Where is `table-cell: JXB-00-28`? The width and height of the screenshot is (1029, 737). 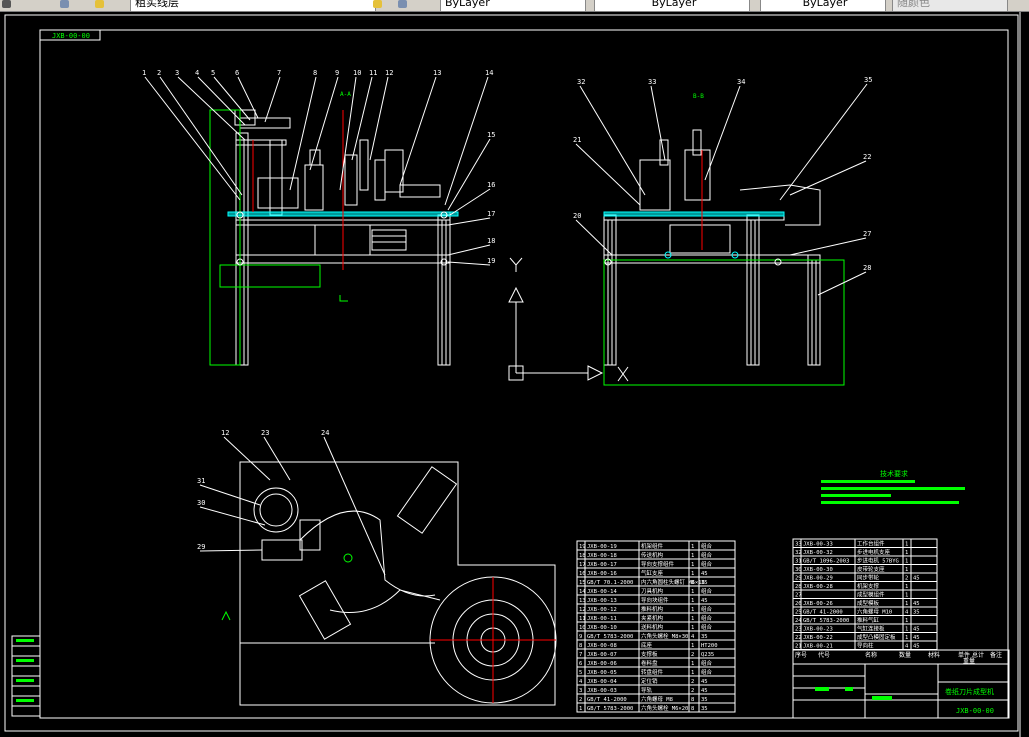 table-cell: JXB-00-28 is located at coordinates (818, 587).